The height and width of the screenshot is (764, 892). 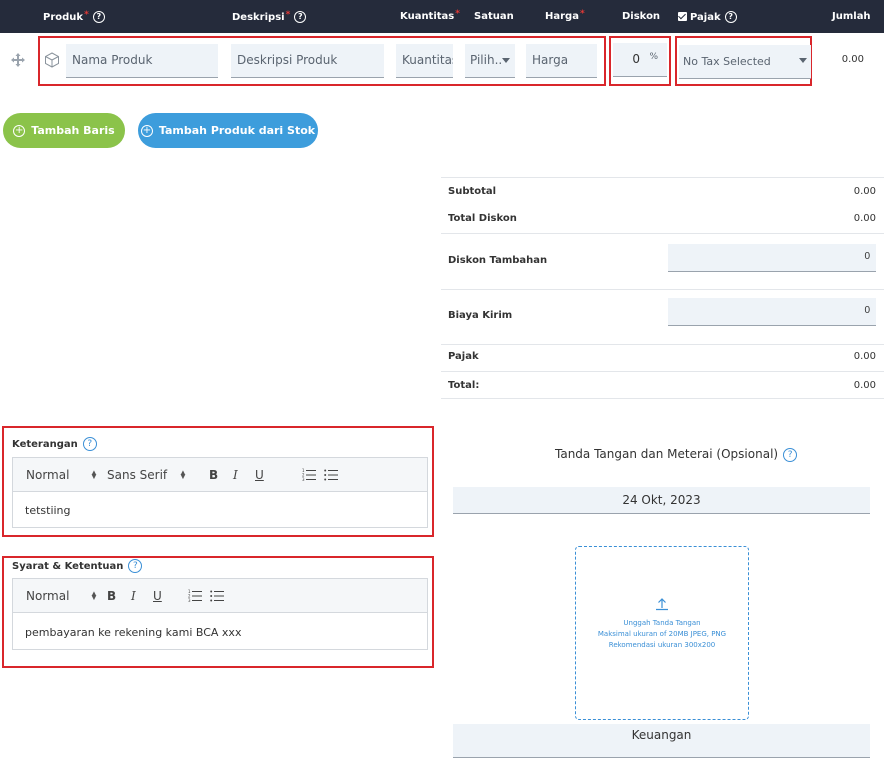 I want to click on header-deskripsi: Deskripsi*?, so click(x=269, y=16).